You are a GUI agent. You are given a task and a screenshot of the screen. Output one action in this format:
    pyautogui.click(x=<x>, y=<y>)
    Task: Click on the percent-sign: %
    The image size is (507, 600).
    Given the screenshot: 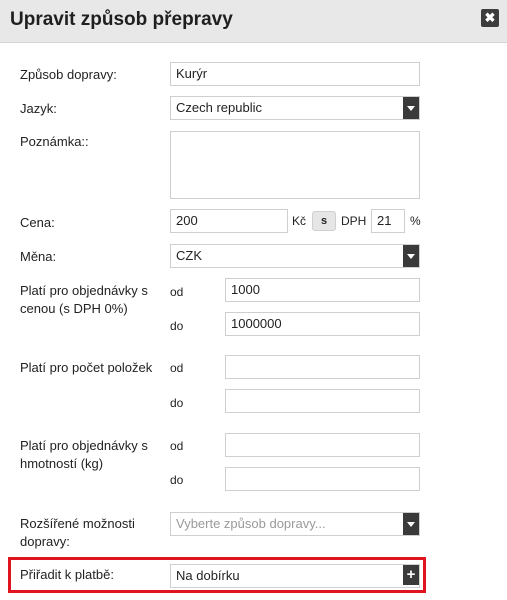 What is the action you would take?
    pyautogui.click(x=415, y=221)
    